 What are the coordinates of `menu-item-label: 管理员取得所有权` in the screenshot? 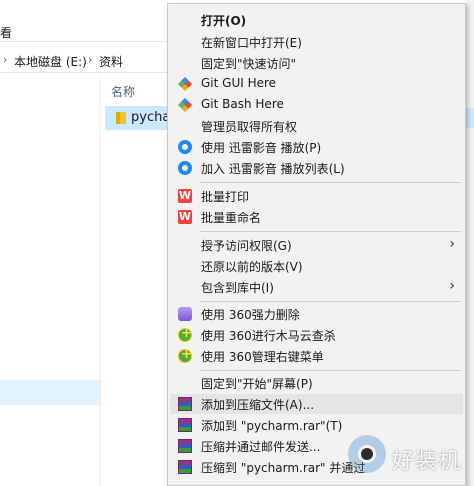 It's located at (249, 127).